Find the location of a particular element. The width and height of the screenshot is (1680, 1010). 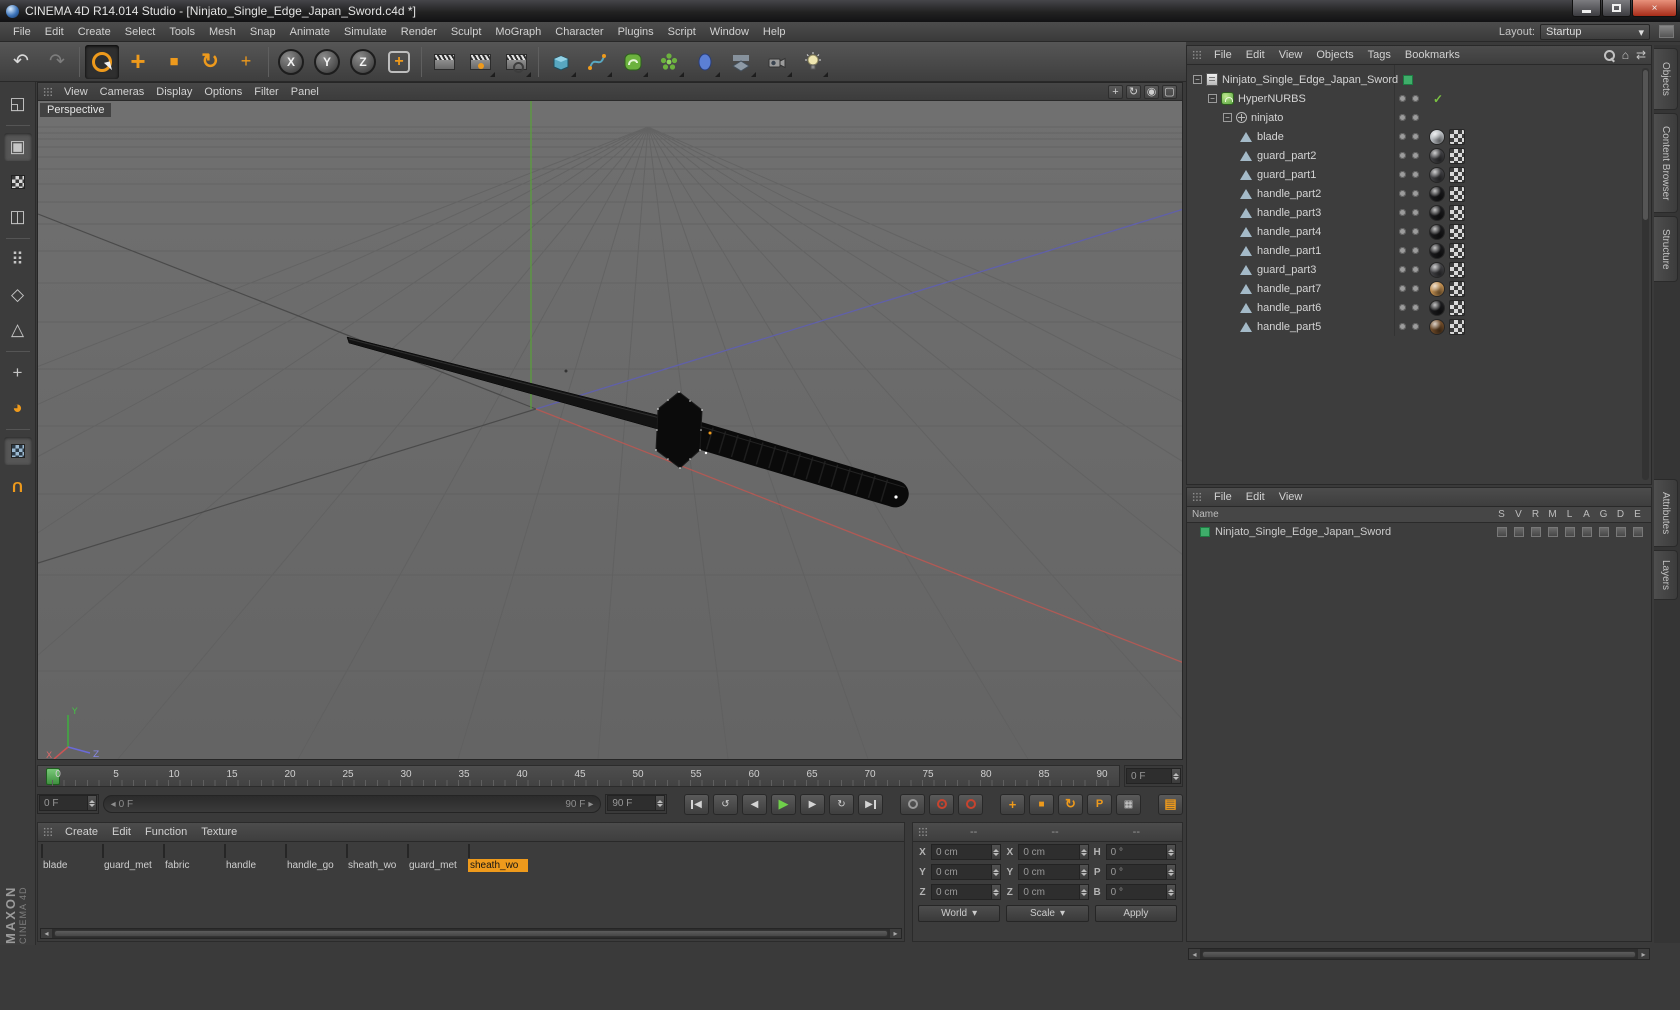

viewport-projection-label: Perspective is located at coordinates (76, 110).